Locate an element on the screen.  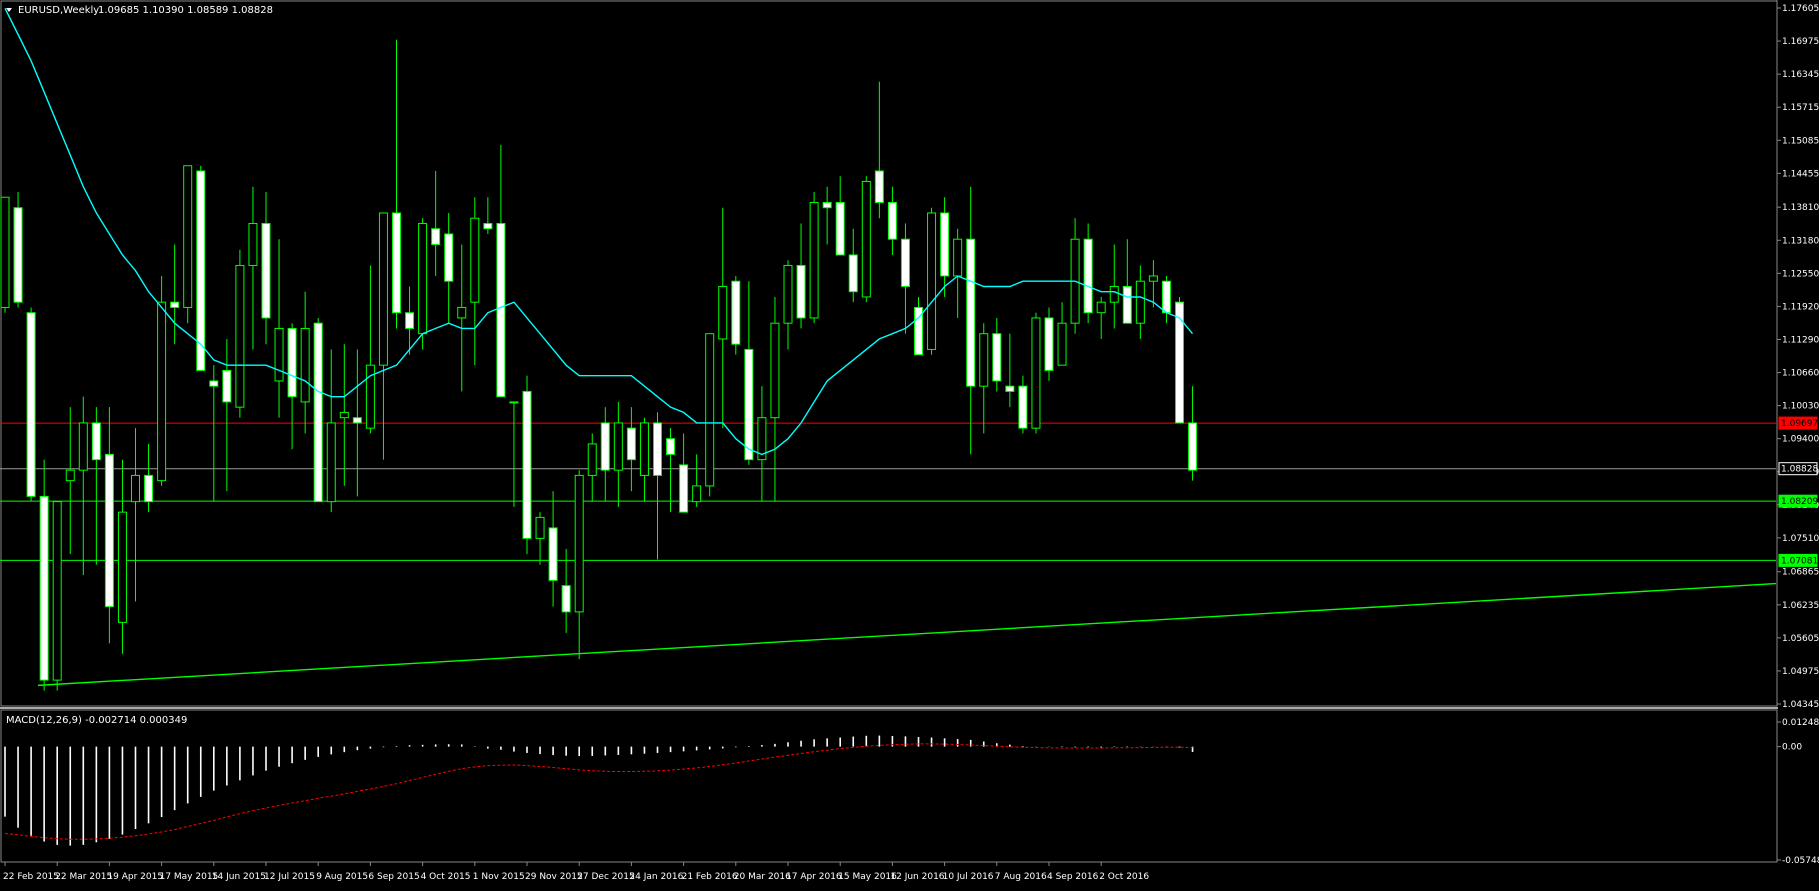
price-tick-label: 1.10660 is located at coordinates (1800, 374).